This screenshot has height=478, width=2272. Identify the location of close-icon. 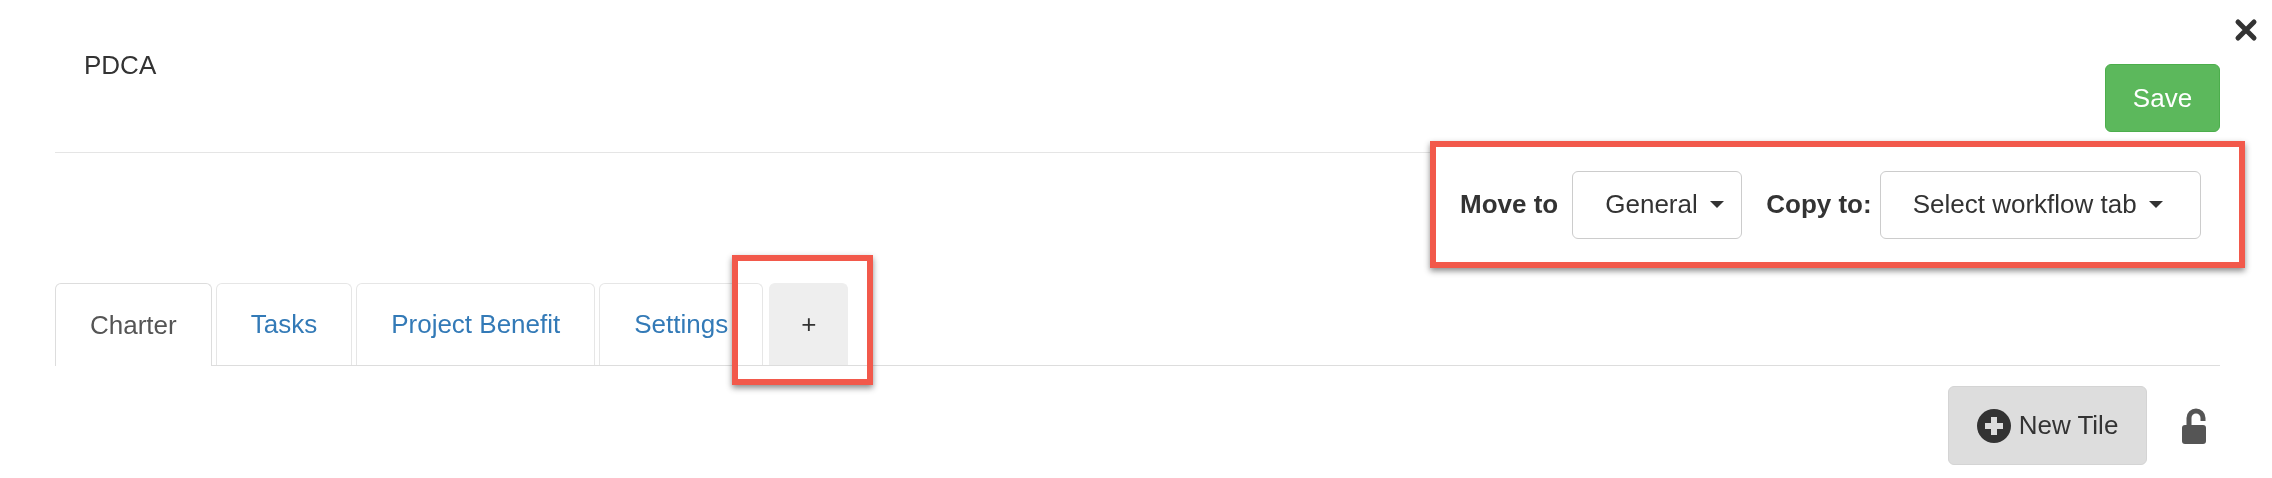
(2246, 30).